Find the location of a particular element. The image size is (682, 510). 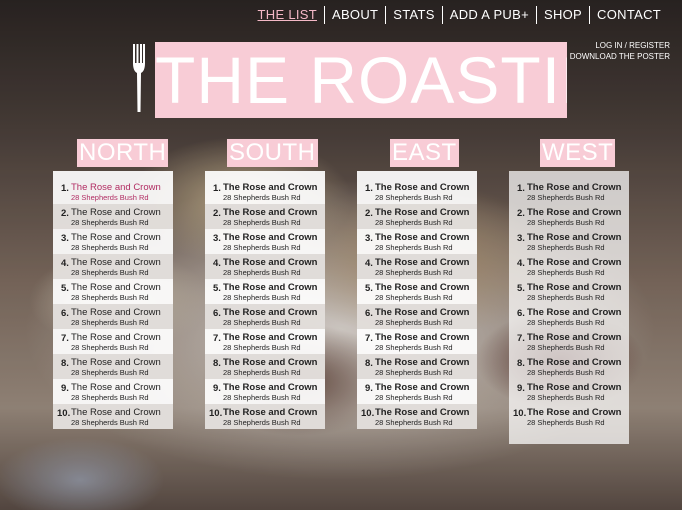

download-poster-link: DOWNLOAD THE POSTER is located at coordinates (620, 56).